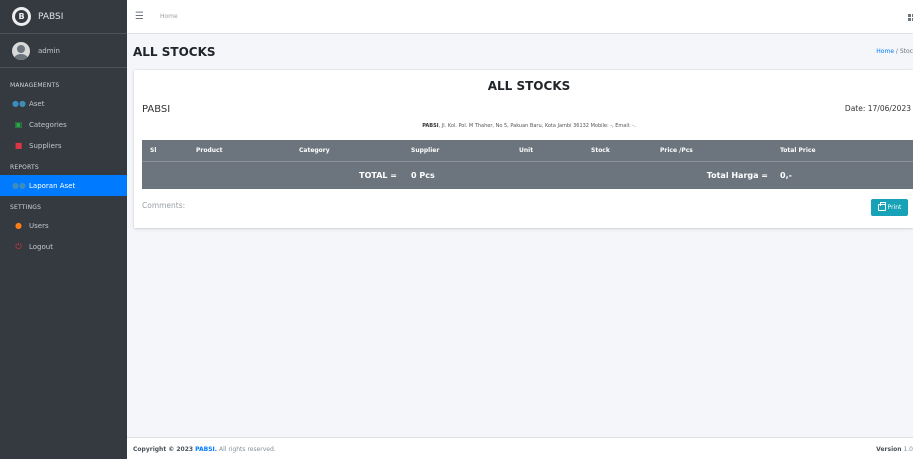 This screenshot has width=913, height=459. What do you see at coordinates (894, 207) in the screenshot?
I see `print-button-label: Print` at bounding box center [894, 207].